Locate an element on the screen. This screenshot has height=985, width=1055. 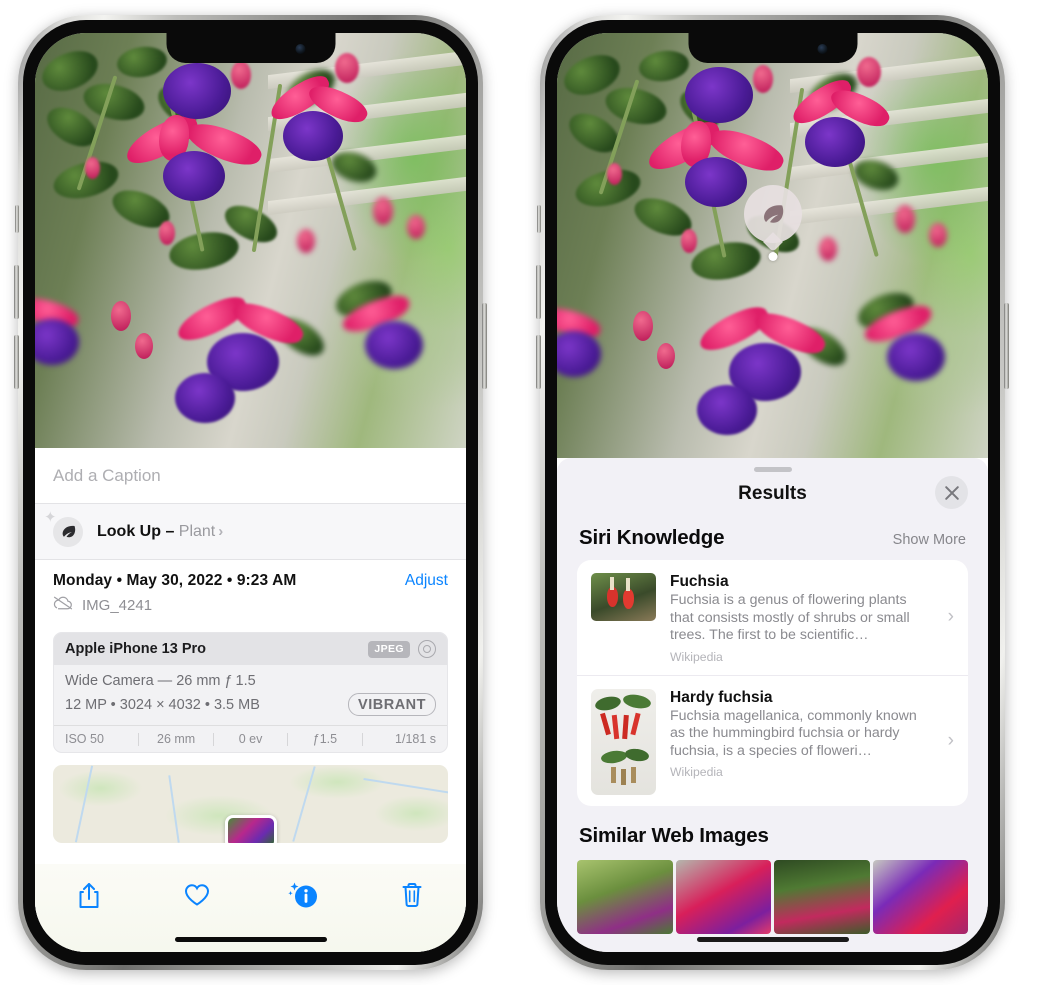
size-line: 12 MP • 3024 × 4032 • 3.5 MB is located at coordinates (162, 704).